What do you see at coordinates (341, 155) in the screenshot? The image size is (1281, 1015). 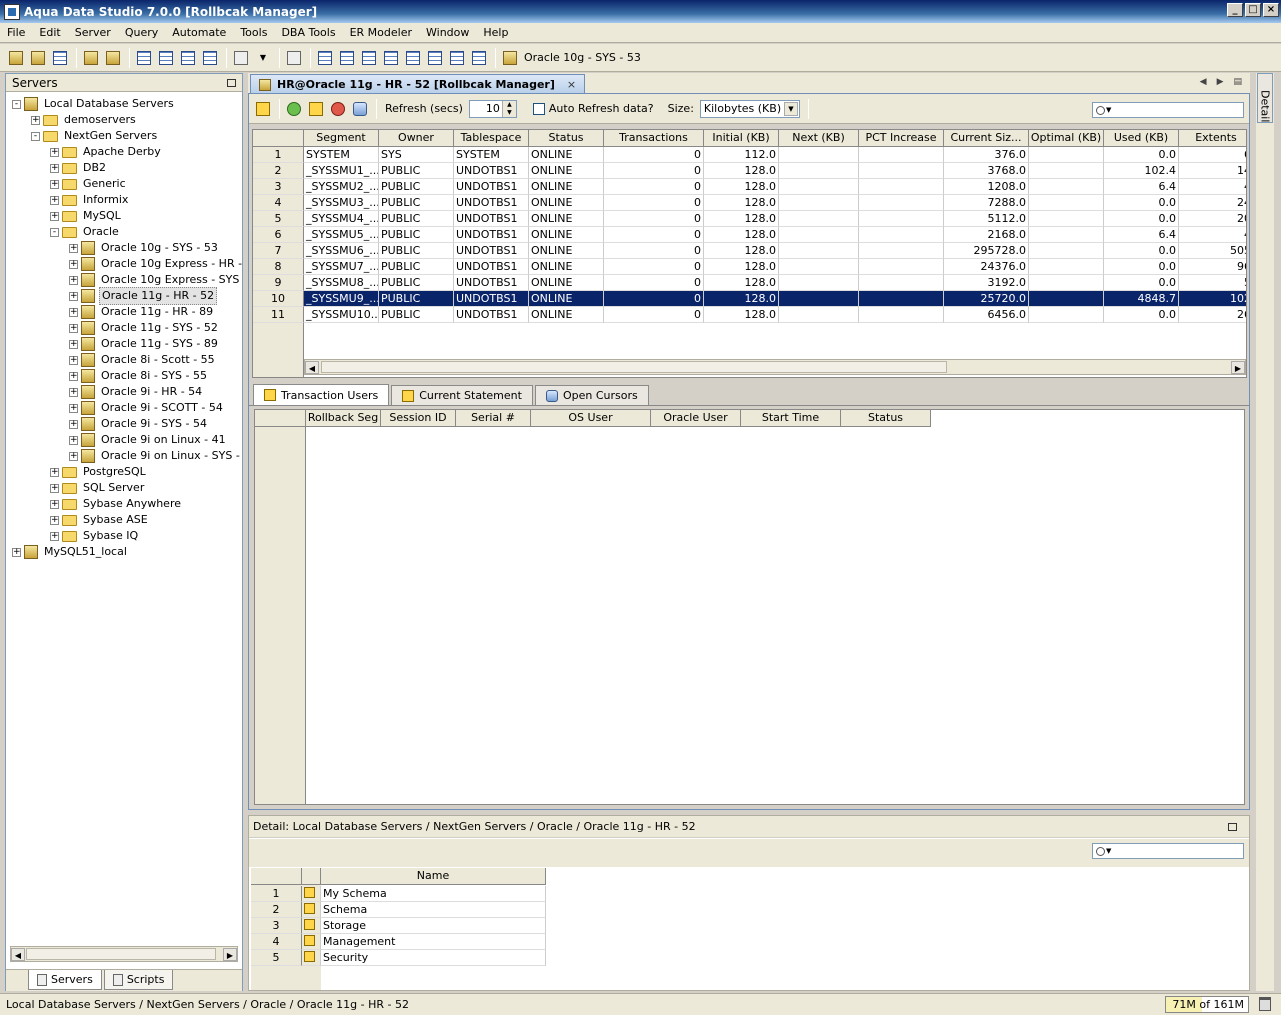 I see `table-cell: SYSTEM` at bounding box center [341, 155].